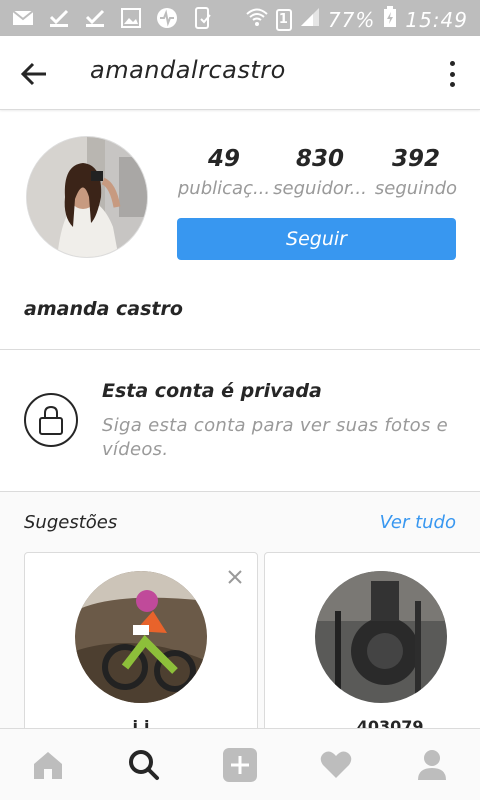 Image resolution: width=480 pixels, height=800 pixels. What do you see at coordinates (71, 522) in the screenshot?
I see `suggestions-title: Sugestões` at bounding box center [71, 522].